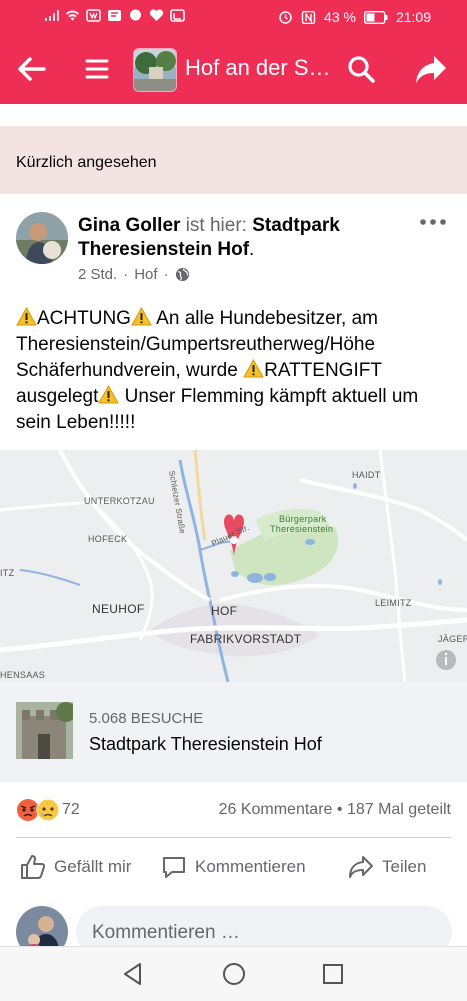  What do you see at coordinates (86, 162) in the screenshot?
I see `recently-viewed-label: Kürzlich angesehen` at bounding box center [86, 162].